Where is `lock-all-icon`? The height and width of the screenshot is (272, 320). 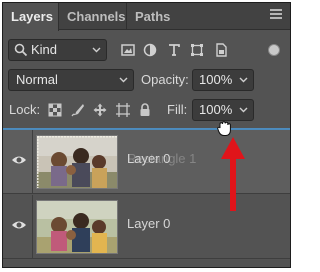 lock-all-icon is located at coordinates (145, 110).